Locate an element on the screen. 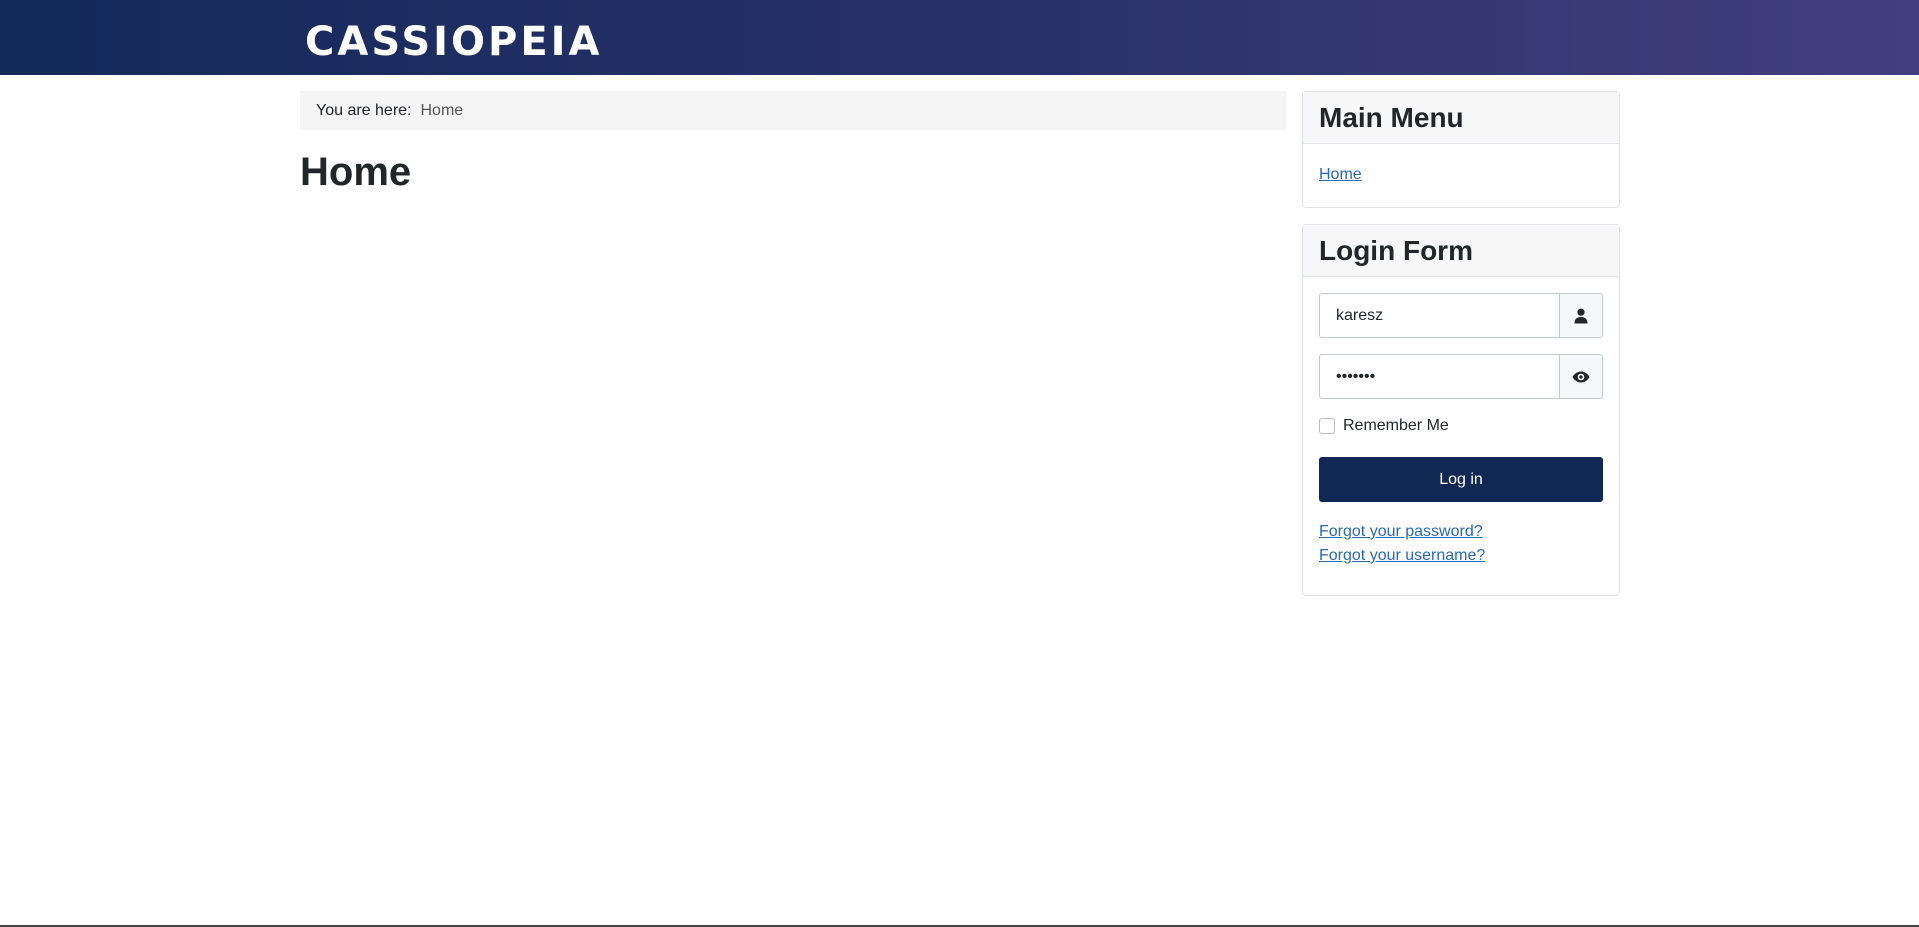 The height and width of the screenshot is (927, 1919). breadcrumb-current: Home is located at coordinates (442, 110).